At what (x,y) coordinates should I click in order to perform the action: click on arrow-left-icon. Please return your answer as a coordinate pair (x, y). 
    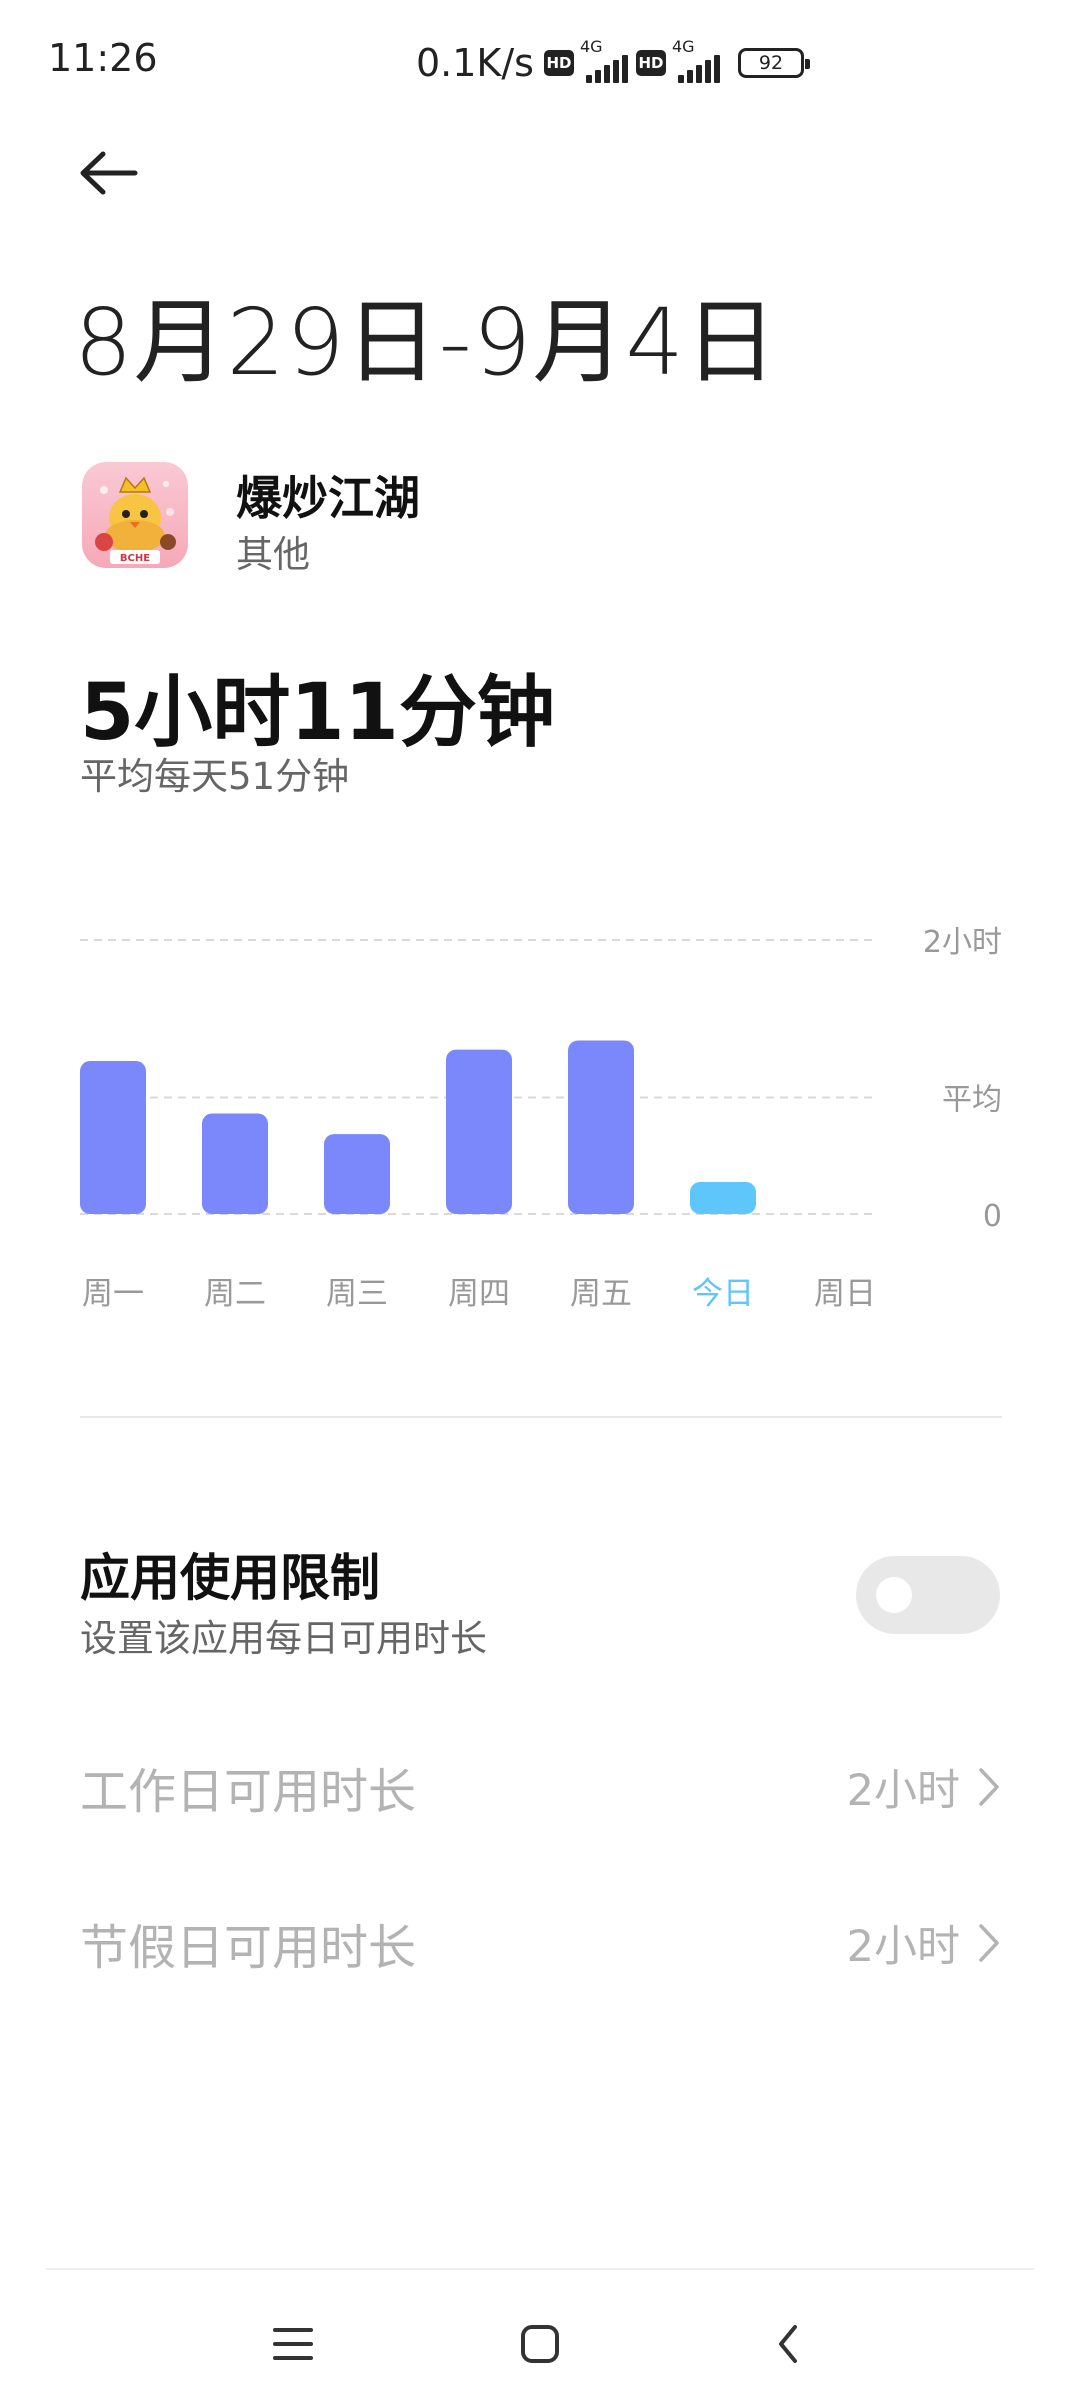
    Looking at the image, I should click on (109, 173).